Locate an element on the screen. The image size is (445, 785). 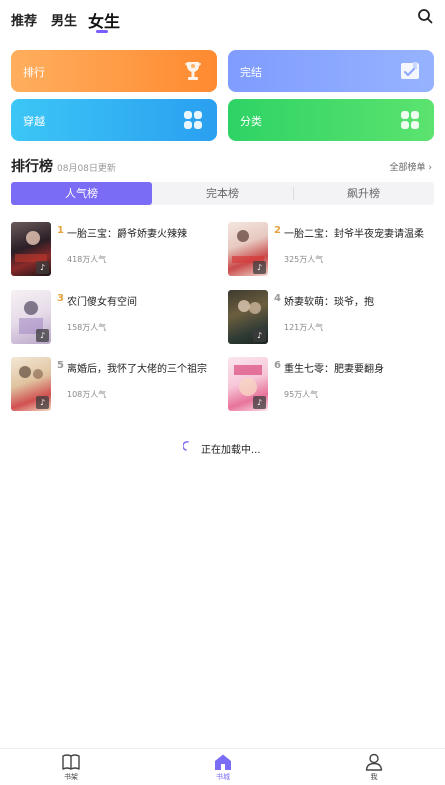
check-book-icon is located at coordinates (410, 70).